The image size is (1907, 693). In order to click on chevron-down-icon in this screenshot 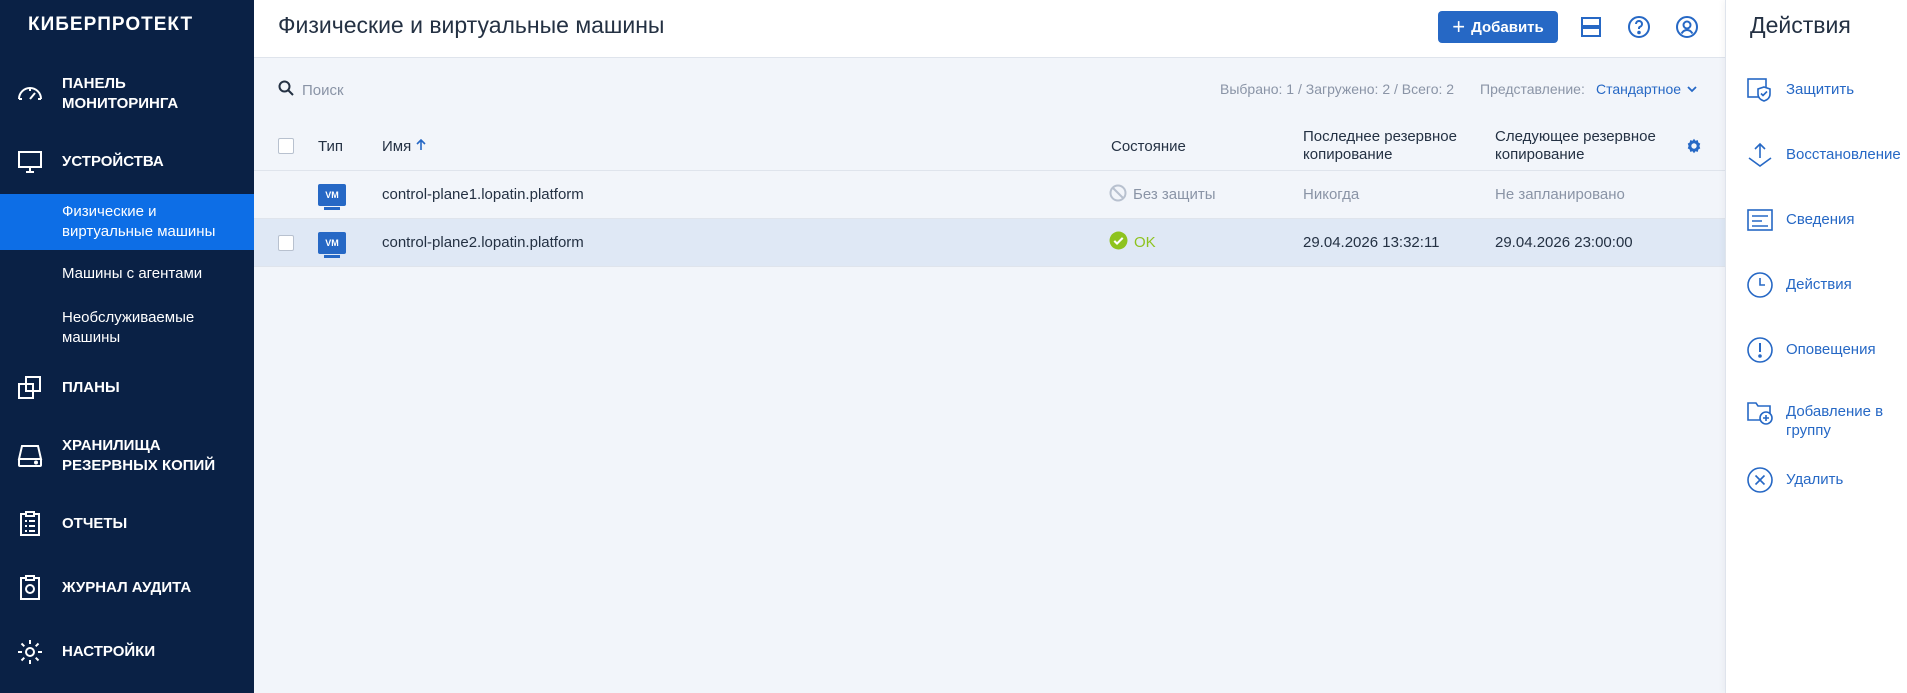, I will do `click(1692, 89)`.